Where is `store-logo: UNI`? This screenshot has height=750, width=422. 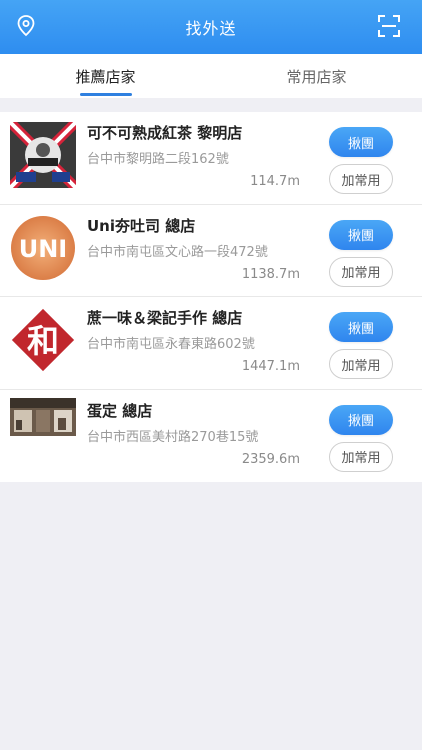 store-logo: UNI is located at coordinates (43, 248).